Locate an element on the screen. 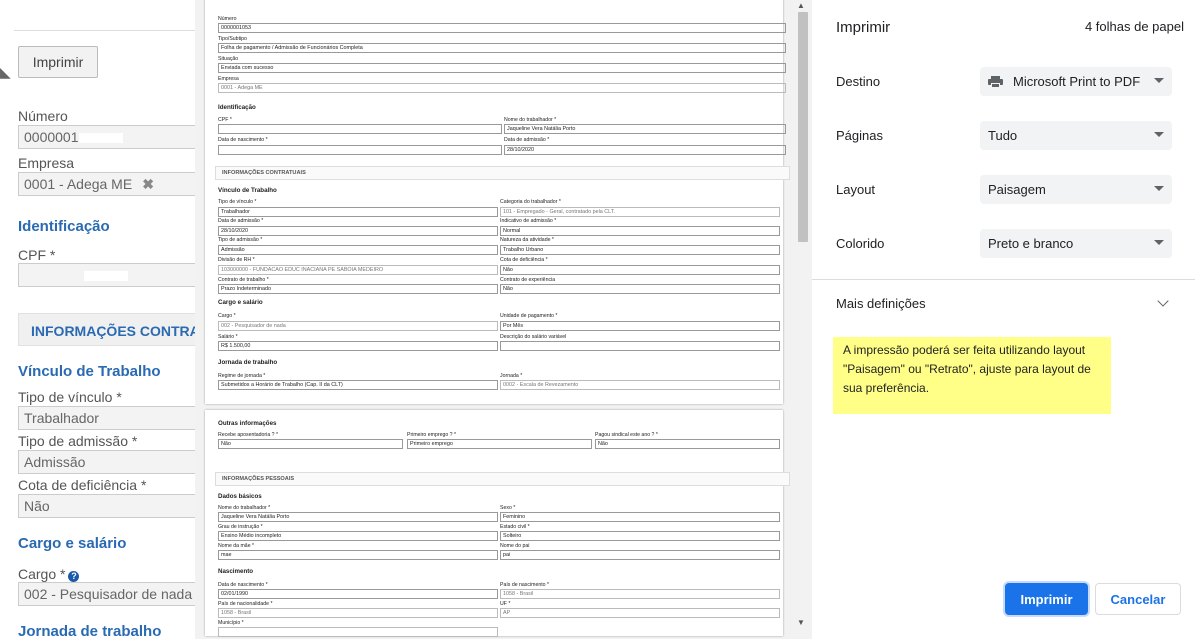 This screenshot has height=639, width=1195. cota-field: Não is located at coordinates (106, 506).